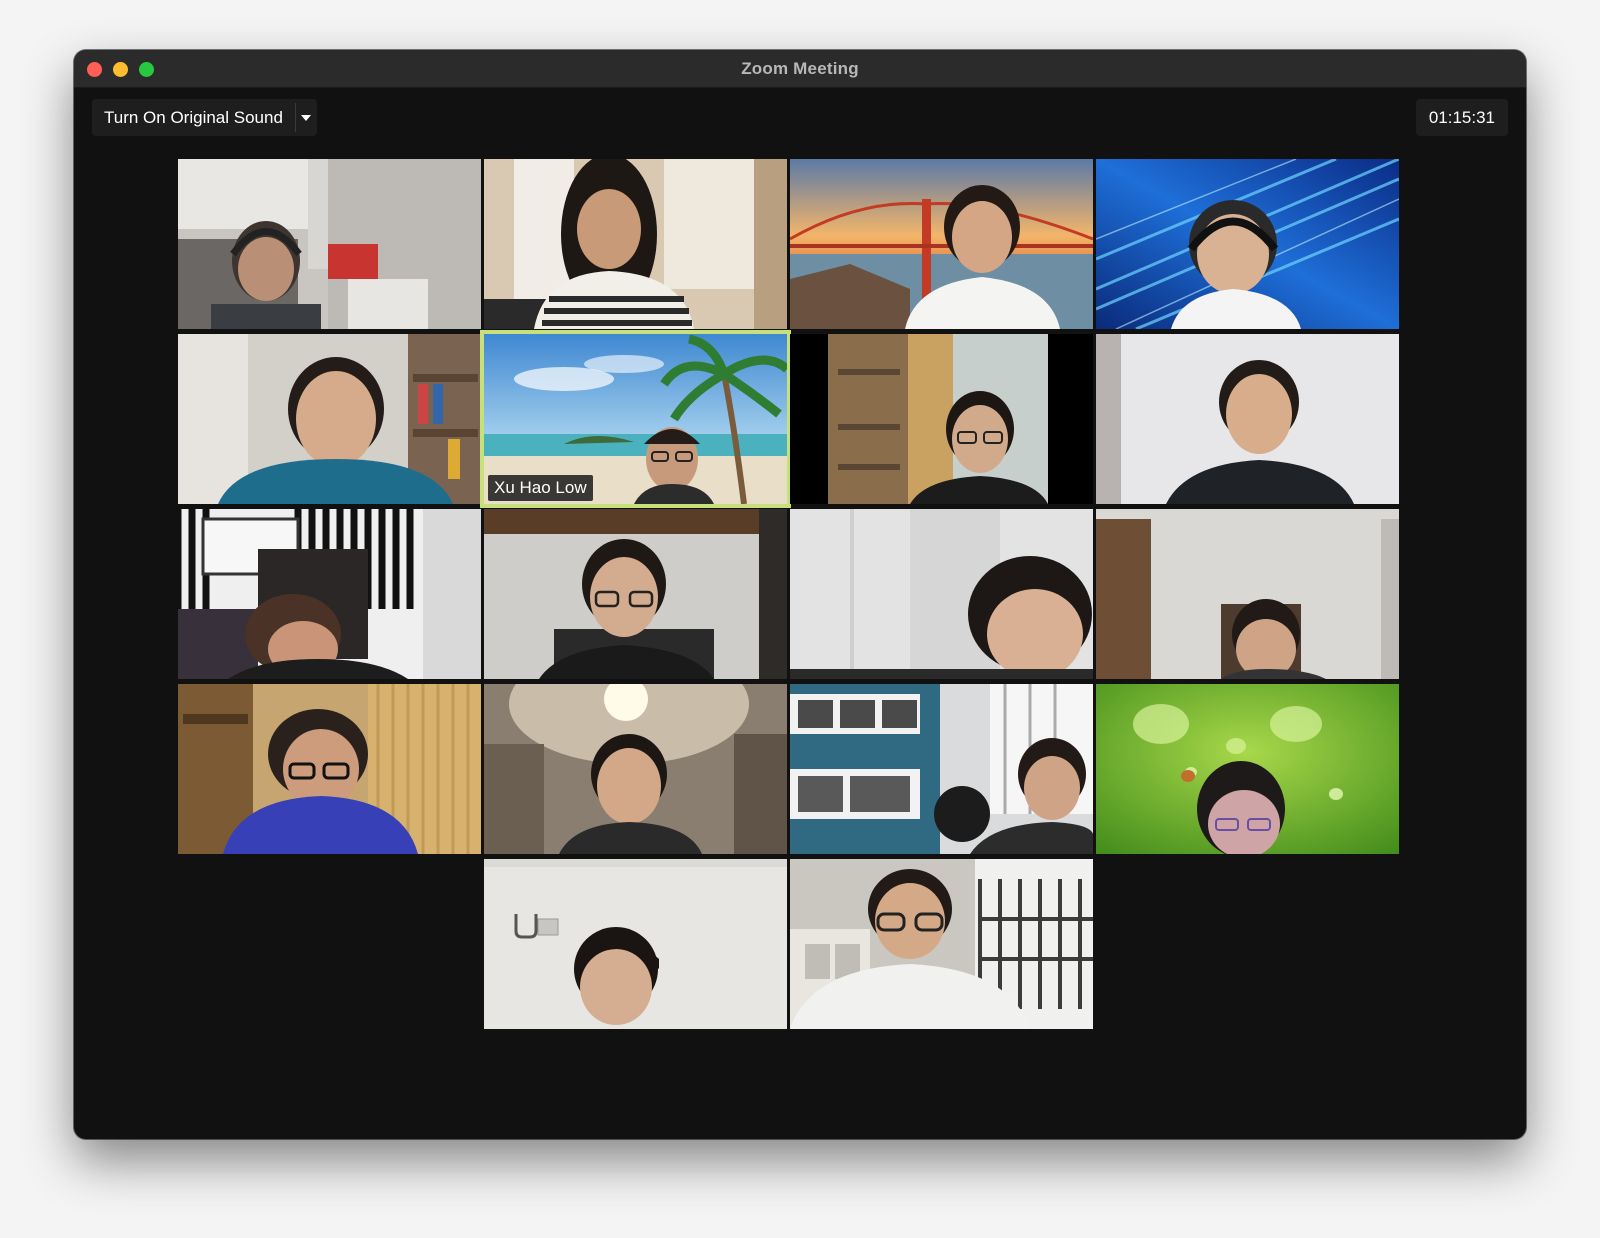  I want to click on original-sound-control: Turn On Original Sound, so click(204, 117).